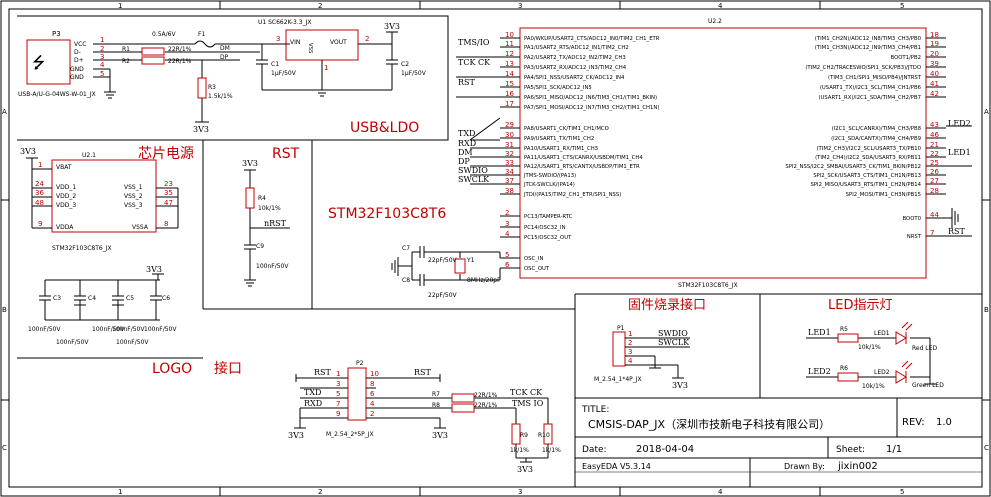 The image size is (991, 497). I want to click on mcu-right-pin-label: SPI2_MISO/USART3_RTS/TIM1_CH2N/PB14, so click(865, 185).